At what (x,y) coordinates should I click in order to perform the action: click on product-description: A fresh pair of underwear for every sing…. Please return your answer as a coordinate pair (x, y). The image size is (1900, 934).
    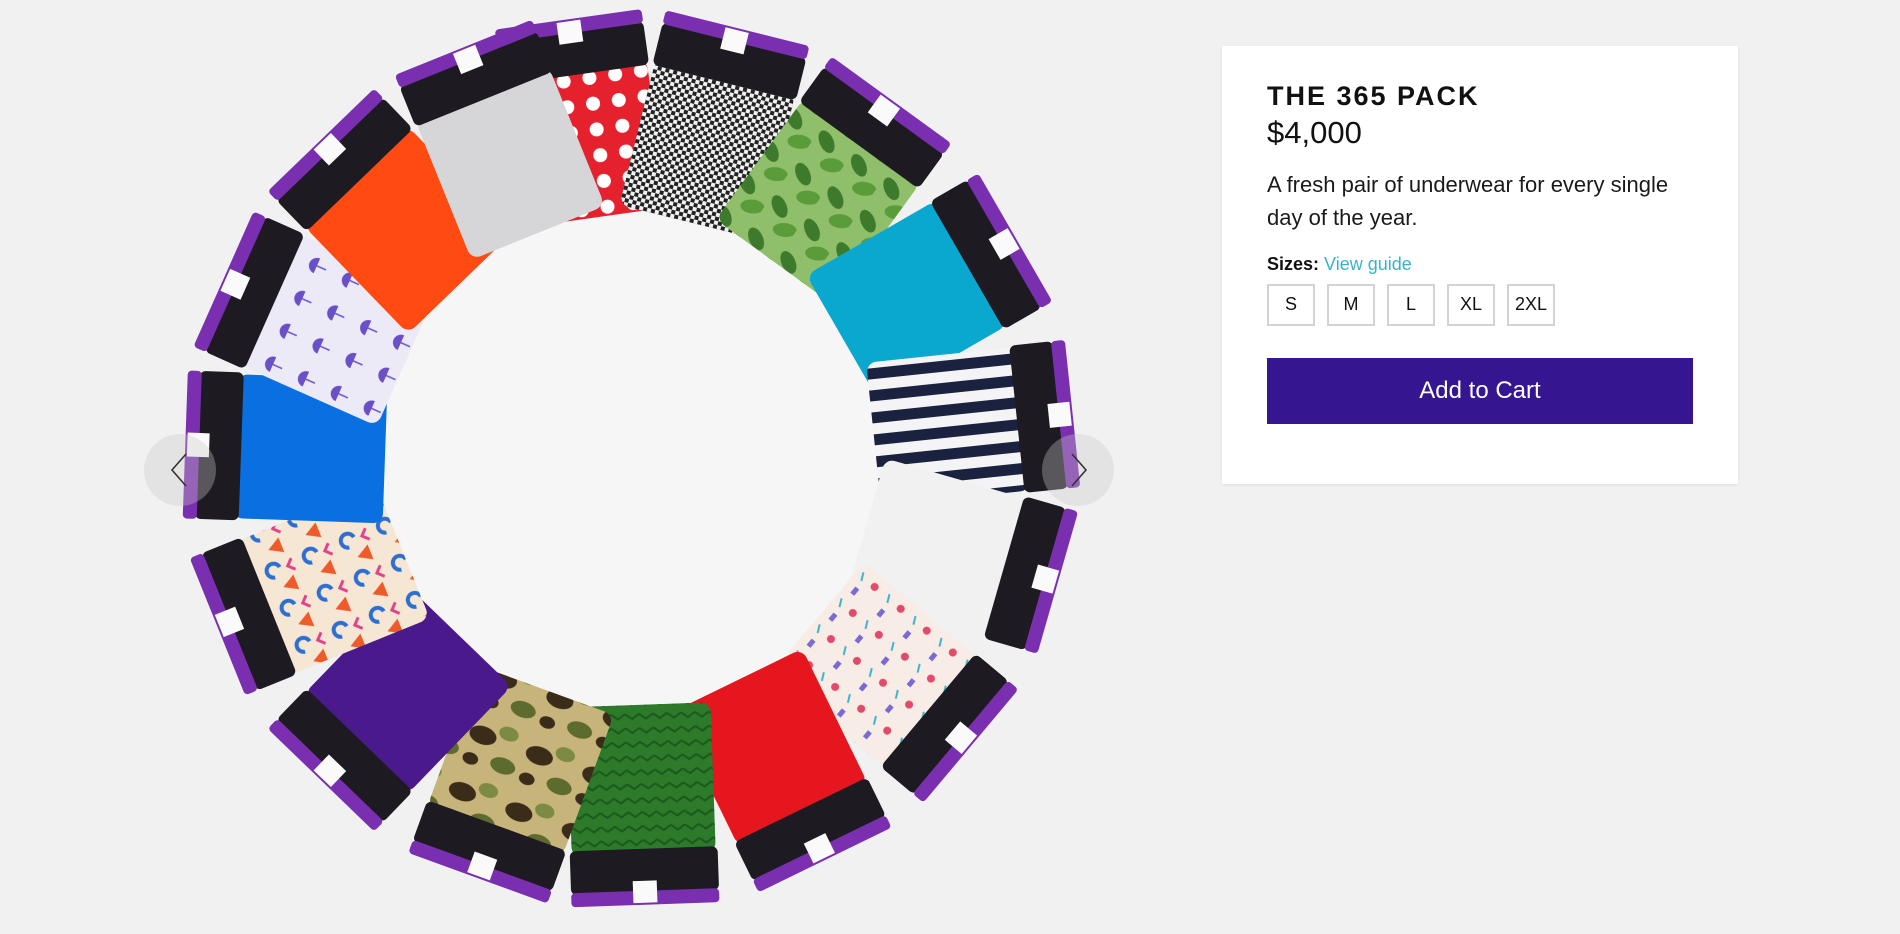
    Looking at the image, I should click on (1468, 200).